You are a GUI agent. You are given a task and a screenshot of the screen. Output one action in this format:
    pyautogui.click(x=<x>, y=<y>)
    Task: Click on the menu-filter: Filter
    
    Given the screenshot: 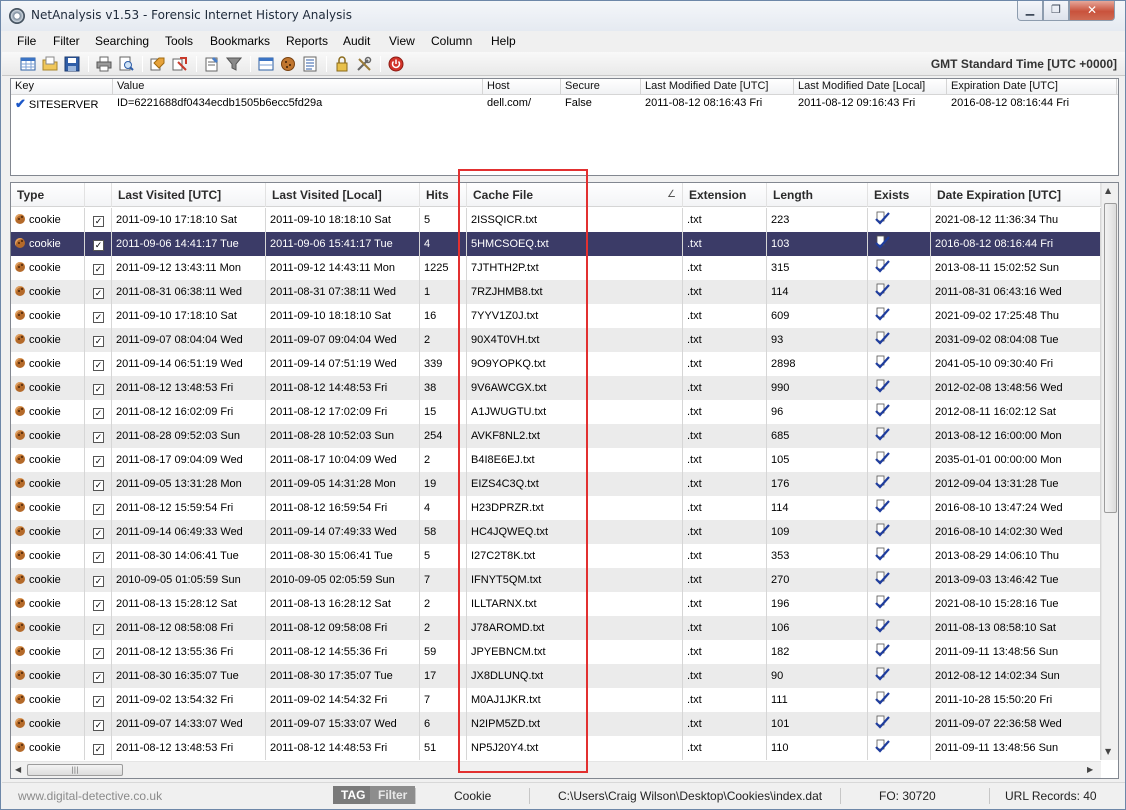 What is the action you would take?
    pyautogui.click(x=66, y=41)
    